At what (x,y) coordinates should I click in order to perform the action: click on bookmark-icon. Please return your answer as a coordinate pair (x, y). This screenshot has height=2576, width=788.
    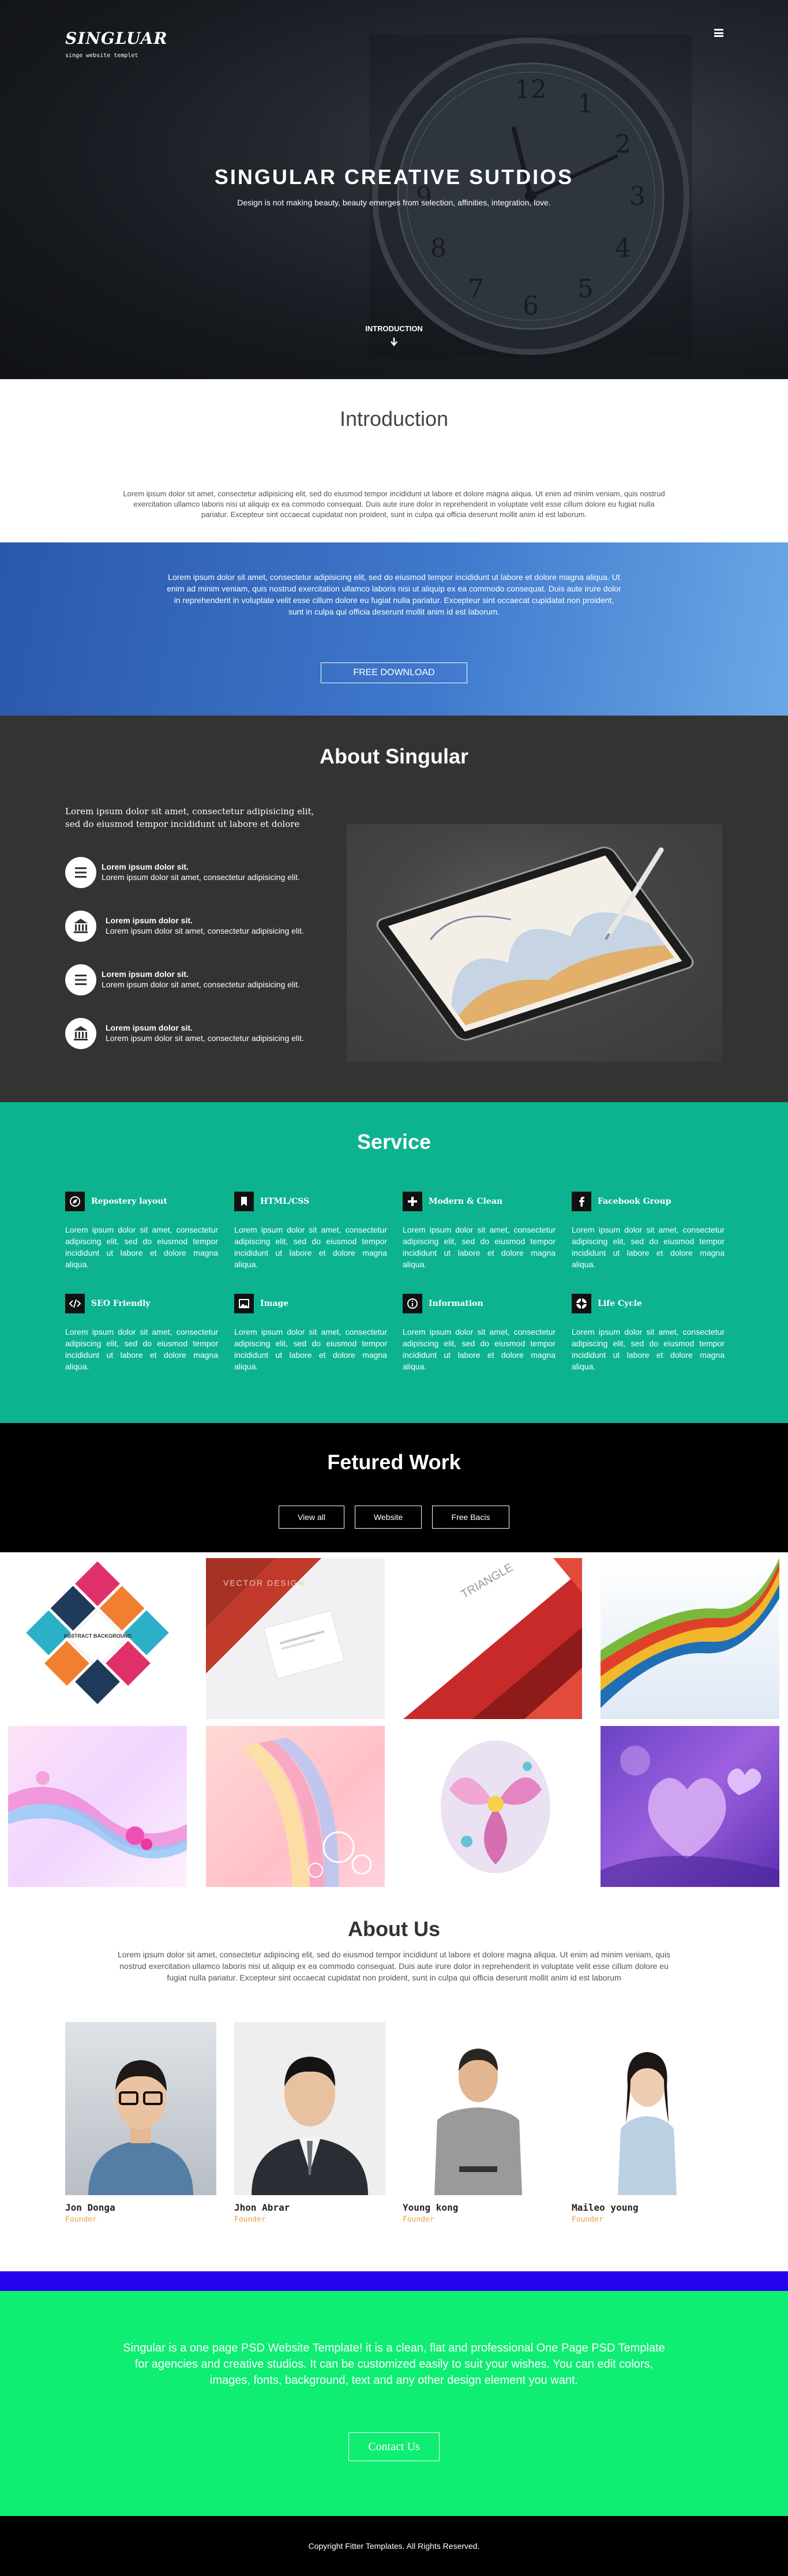
    Looking at the image, I should click on (244, 1201).